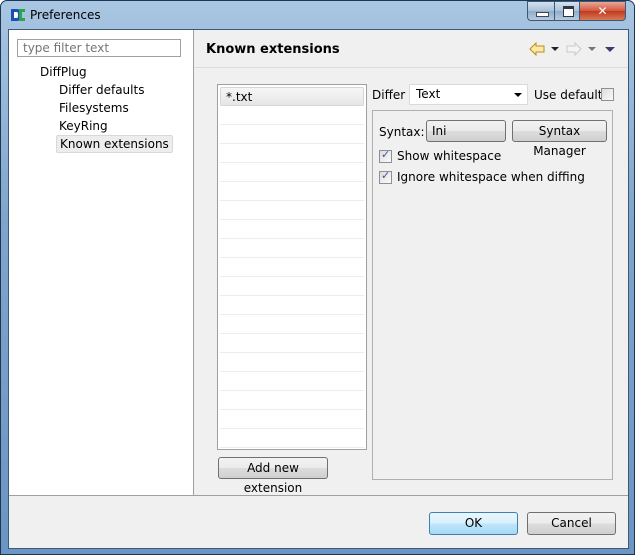 The width and height of the screenshot is (635, 555). I want to click on add-new-extension-button: Add new extension, so click(273, 476).